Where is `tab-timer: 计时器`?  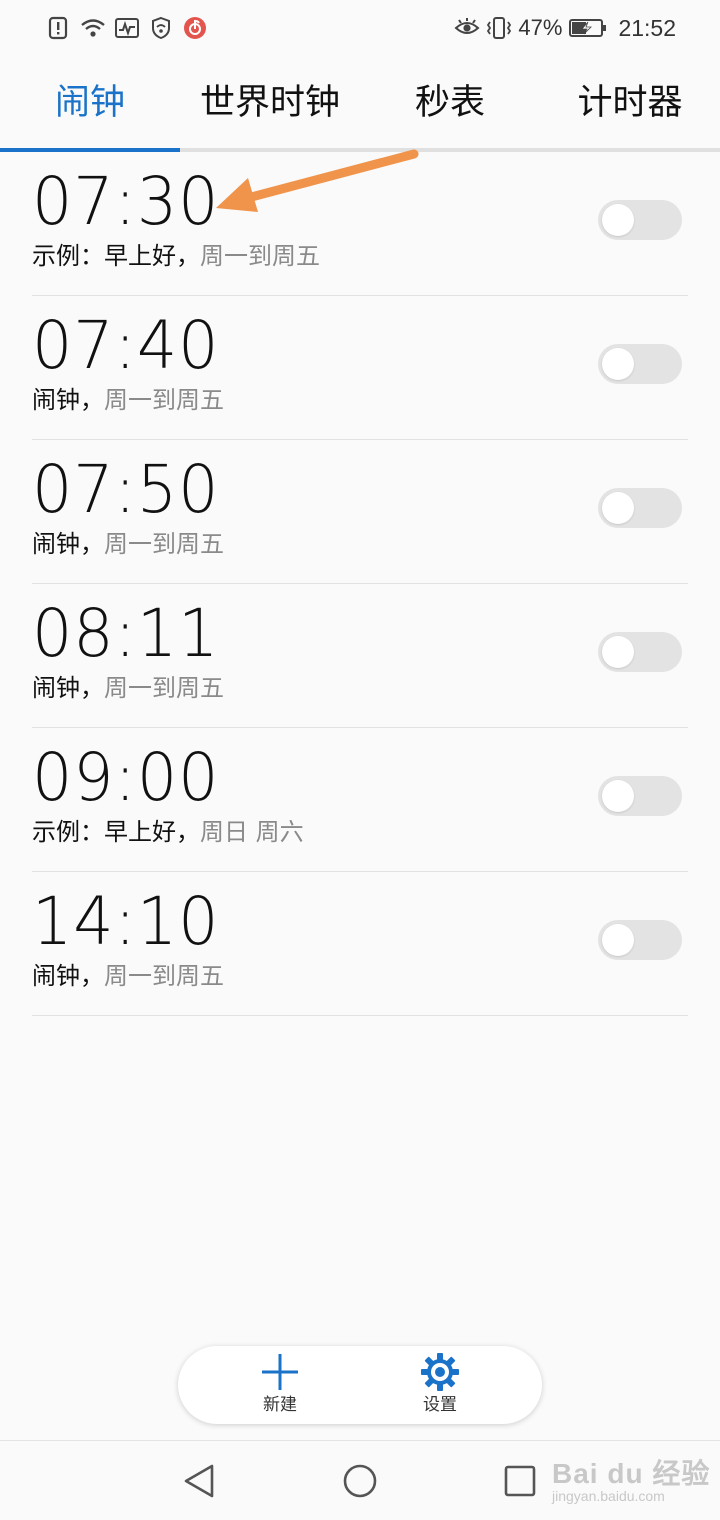
tab-timer: 计时器 is located at coordinates (630, 108).